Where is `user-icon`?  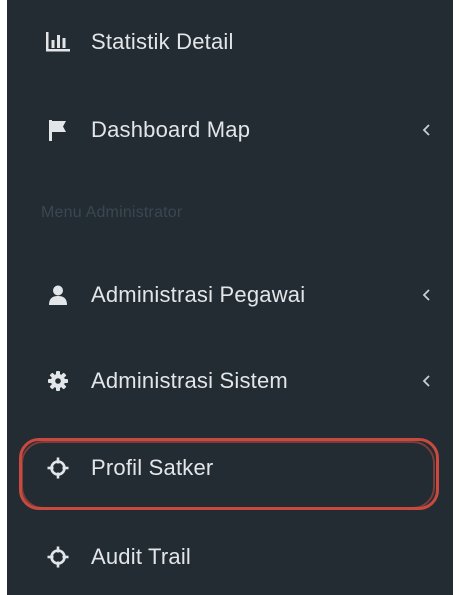 user-icon is located at coordinates (58, 295).